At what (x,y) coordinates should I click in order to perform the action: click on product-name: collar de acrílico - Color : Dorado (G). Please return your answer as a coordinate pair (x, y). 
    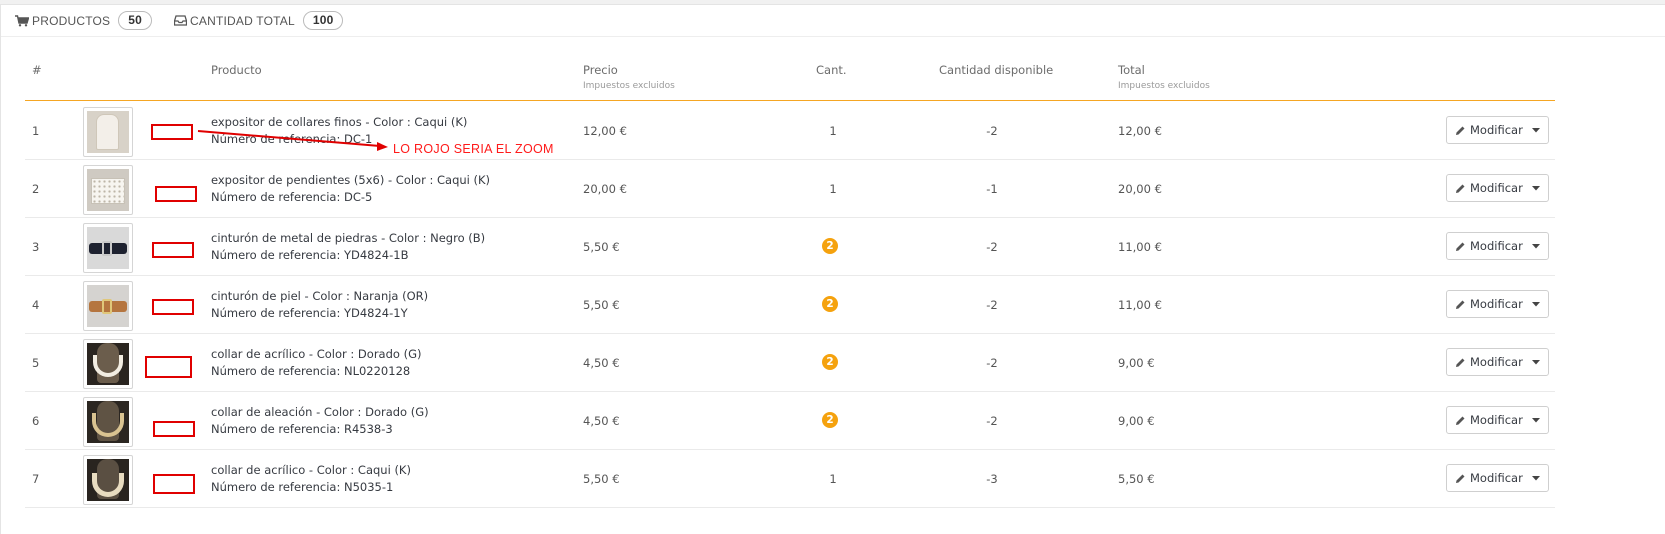
    Looking at the image, I should click on (316, 354).